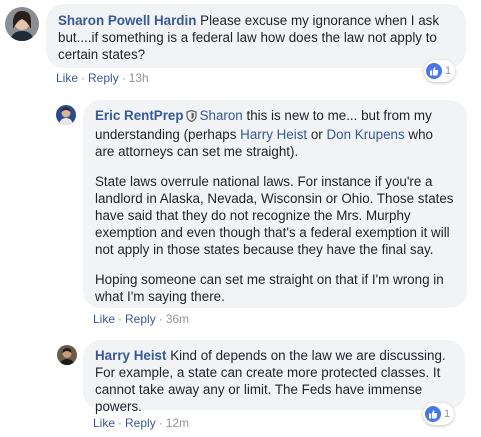 The height and width of the screenshot is (437, 481). What do you see at coordinates (177, 423) in the screenshot?
I see `timestamp: 12m` at bounding box center [177, 423].